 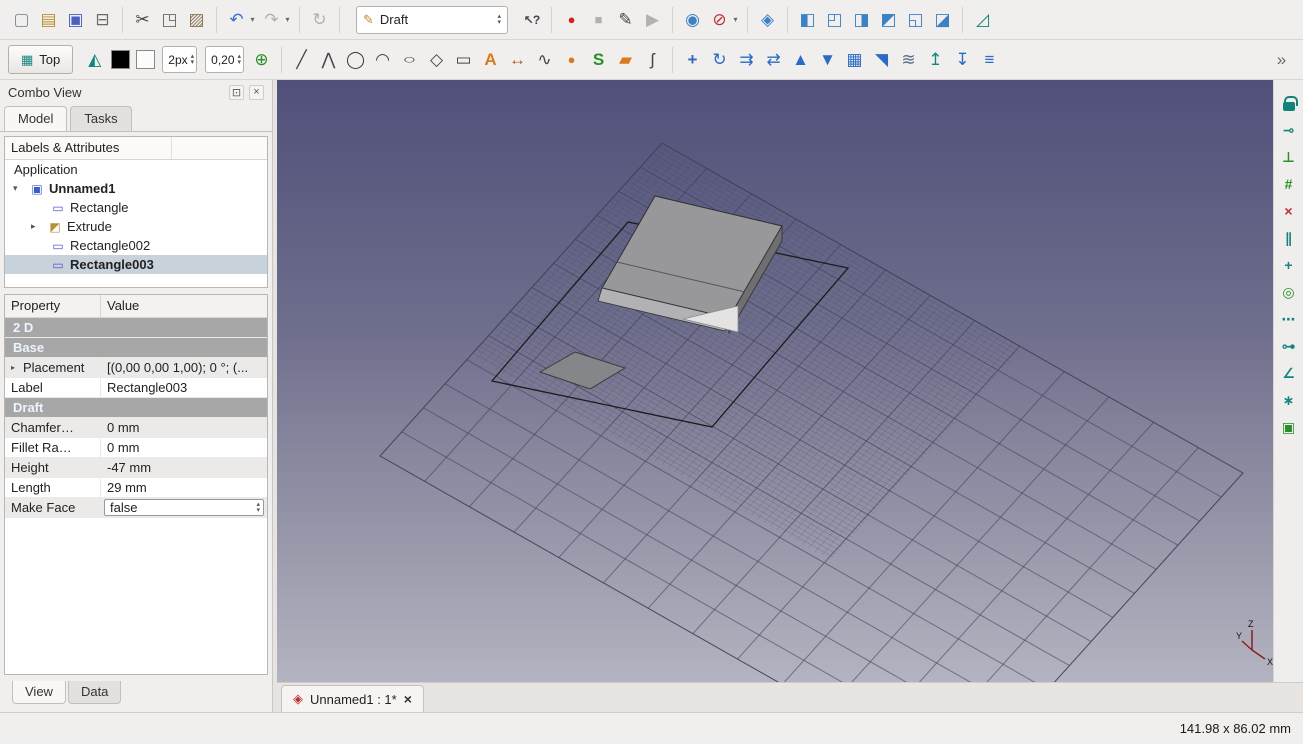 What do you see at coordinates (21, 19) in the screenshot?
I see `new-document-icon: ▢` at bounding box center [21, 19].